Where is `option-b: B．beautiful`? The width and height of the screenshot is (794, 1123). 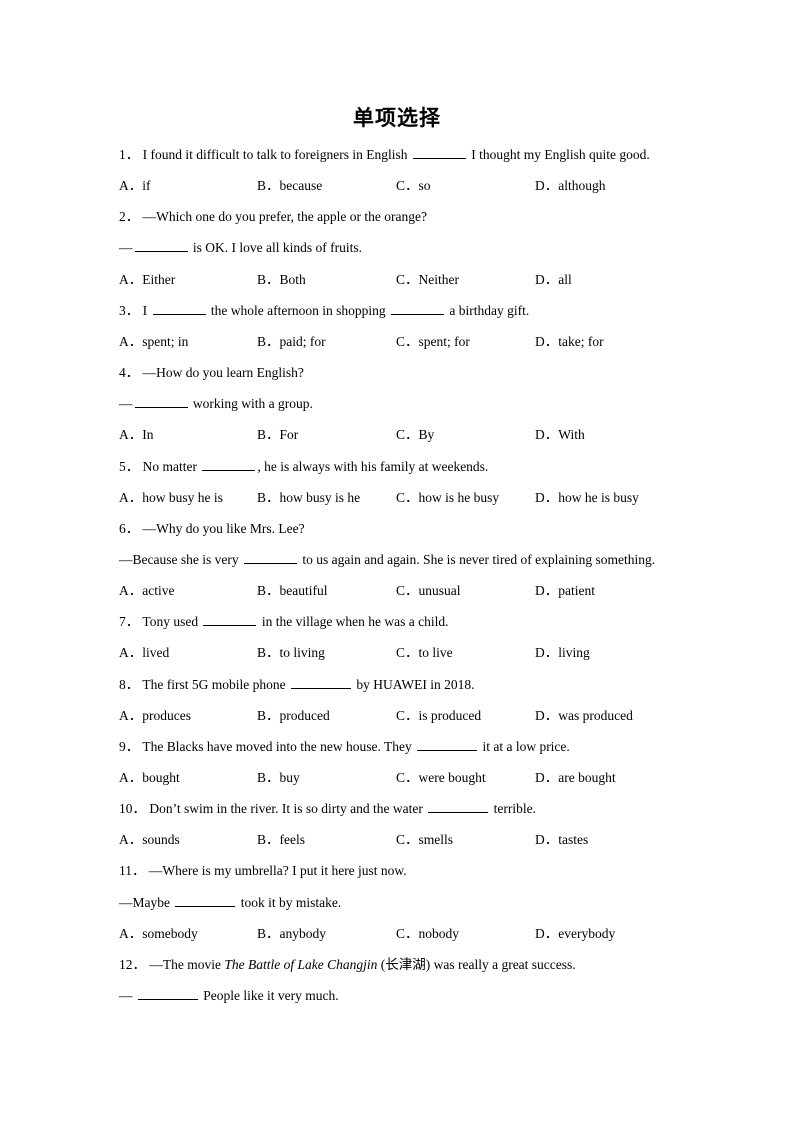
option-b: B．beautiful is located at coordinates (326, 591).